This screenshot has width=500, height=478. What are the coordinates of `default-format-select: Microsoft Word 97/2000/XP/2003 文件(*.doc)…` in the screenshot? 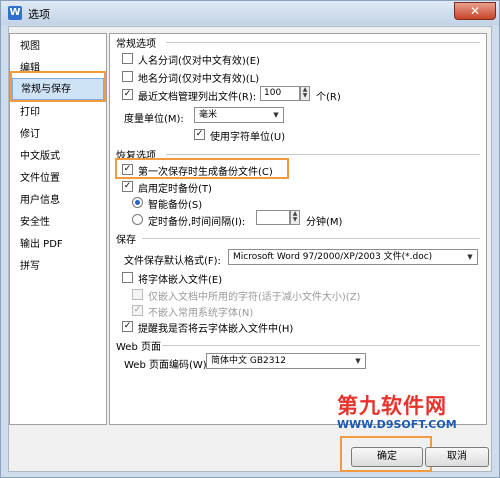 It's located at (353, 257).